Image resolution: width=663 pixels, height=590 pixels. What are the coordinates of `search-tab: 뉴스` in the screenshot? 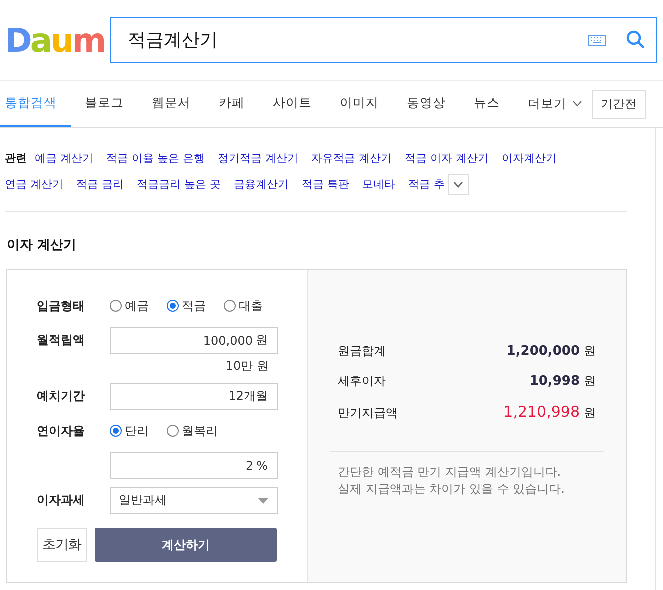 It's located at (487, 104).